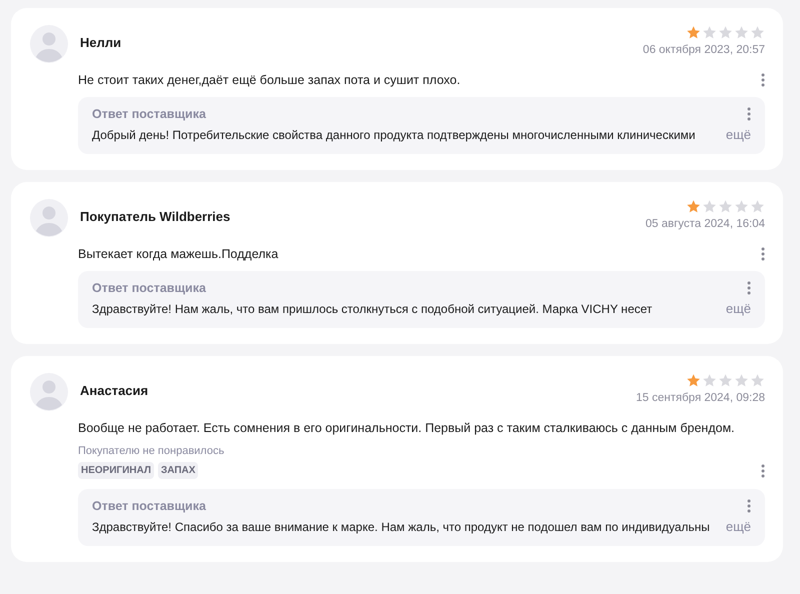 Image resolution: width=800 pixels, height=594 pixels. Describe the element at coordinates (178, 470) in the screenshot. I see `tag: ЗАПАХ` at that location.